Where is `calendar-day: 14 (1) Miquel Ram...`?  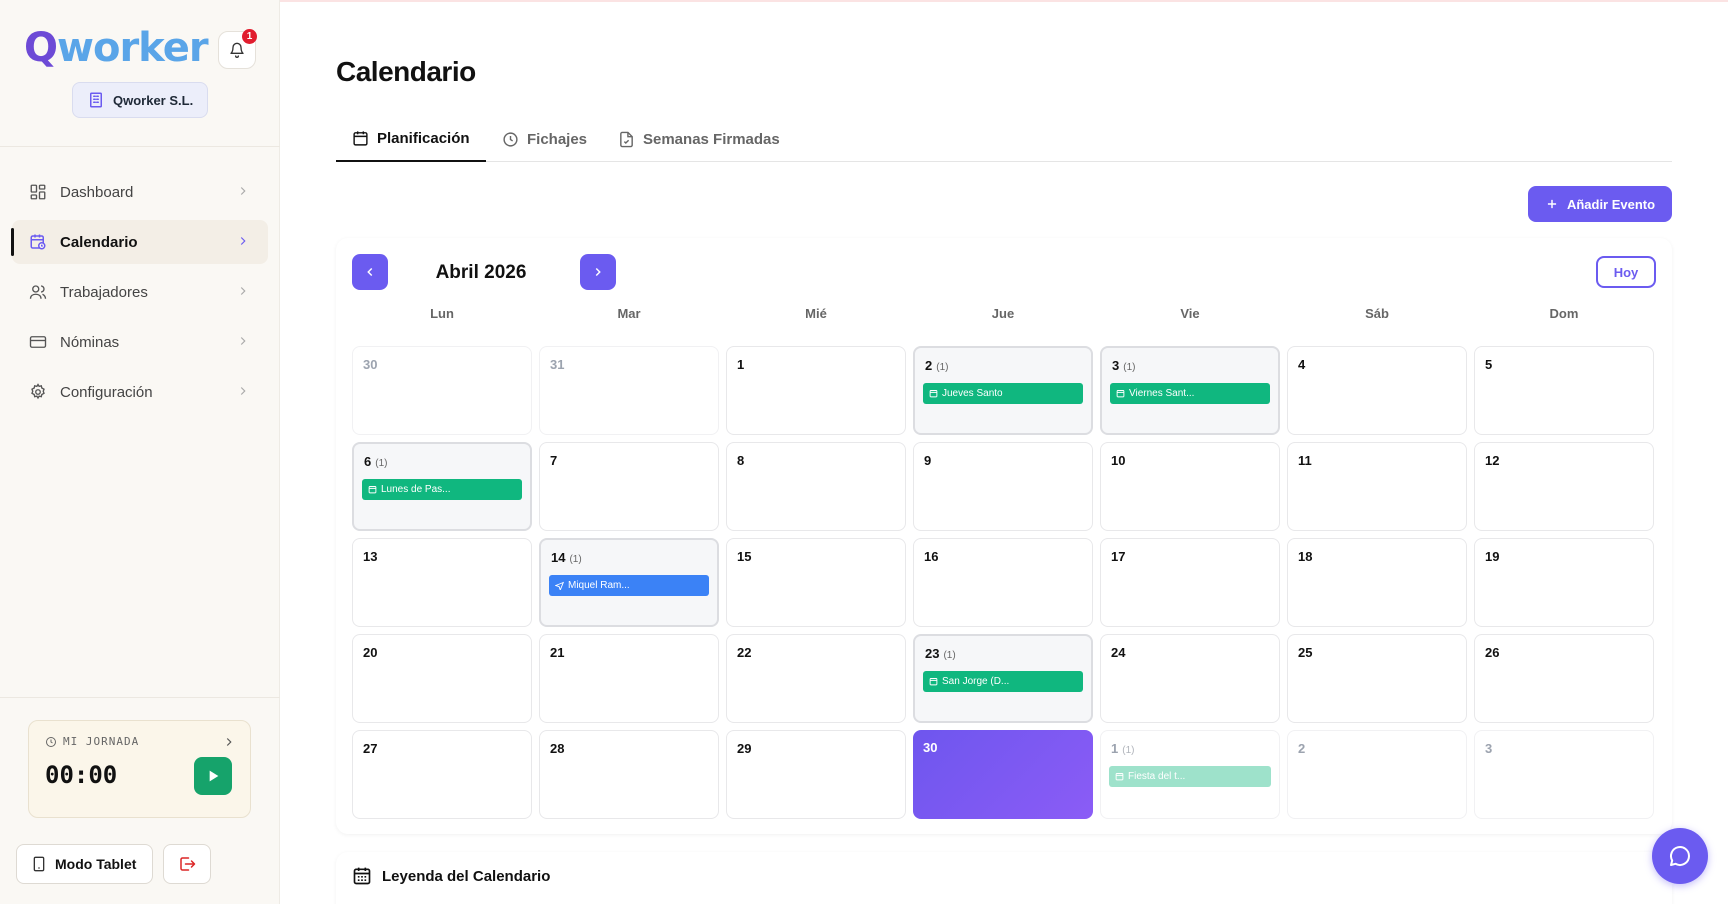
calendar-day: 14 (1) Miquel Ram... is located at coordinates (629, 582).